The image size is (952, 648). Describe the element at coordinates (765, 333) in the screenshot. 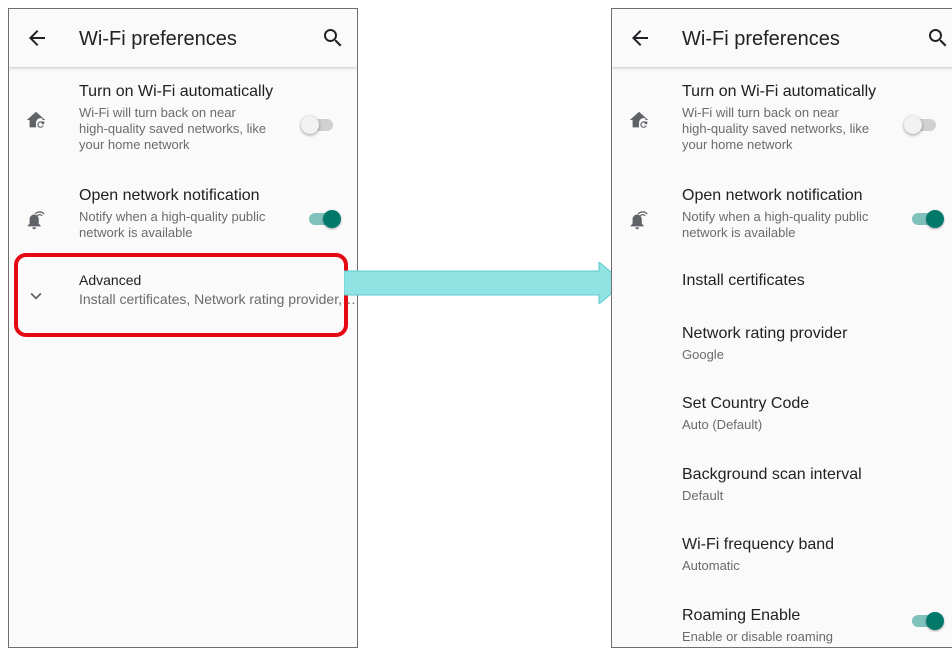

I see `network-rating-provider-title: Network rating provider` at that location.